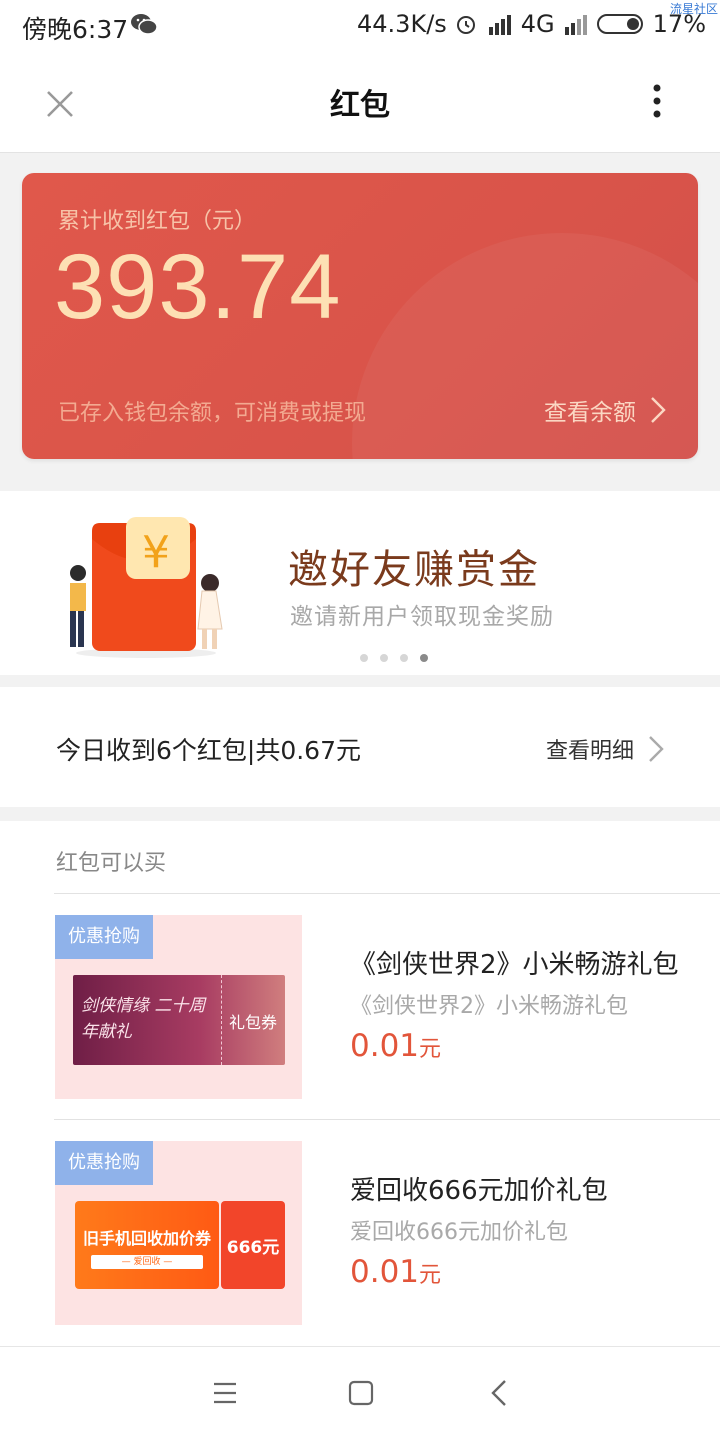  Describe the element at coordinates (590, 413) in the screenshot. I see `view-balance-label: 查看余额` at that location.